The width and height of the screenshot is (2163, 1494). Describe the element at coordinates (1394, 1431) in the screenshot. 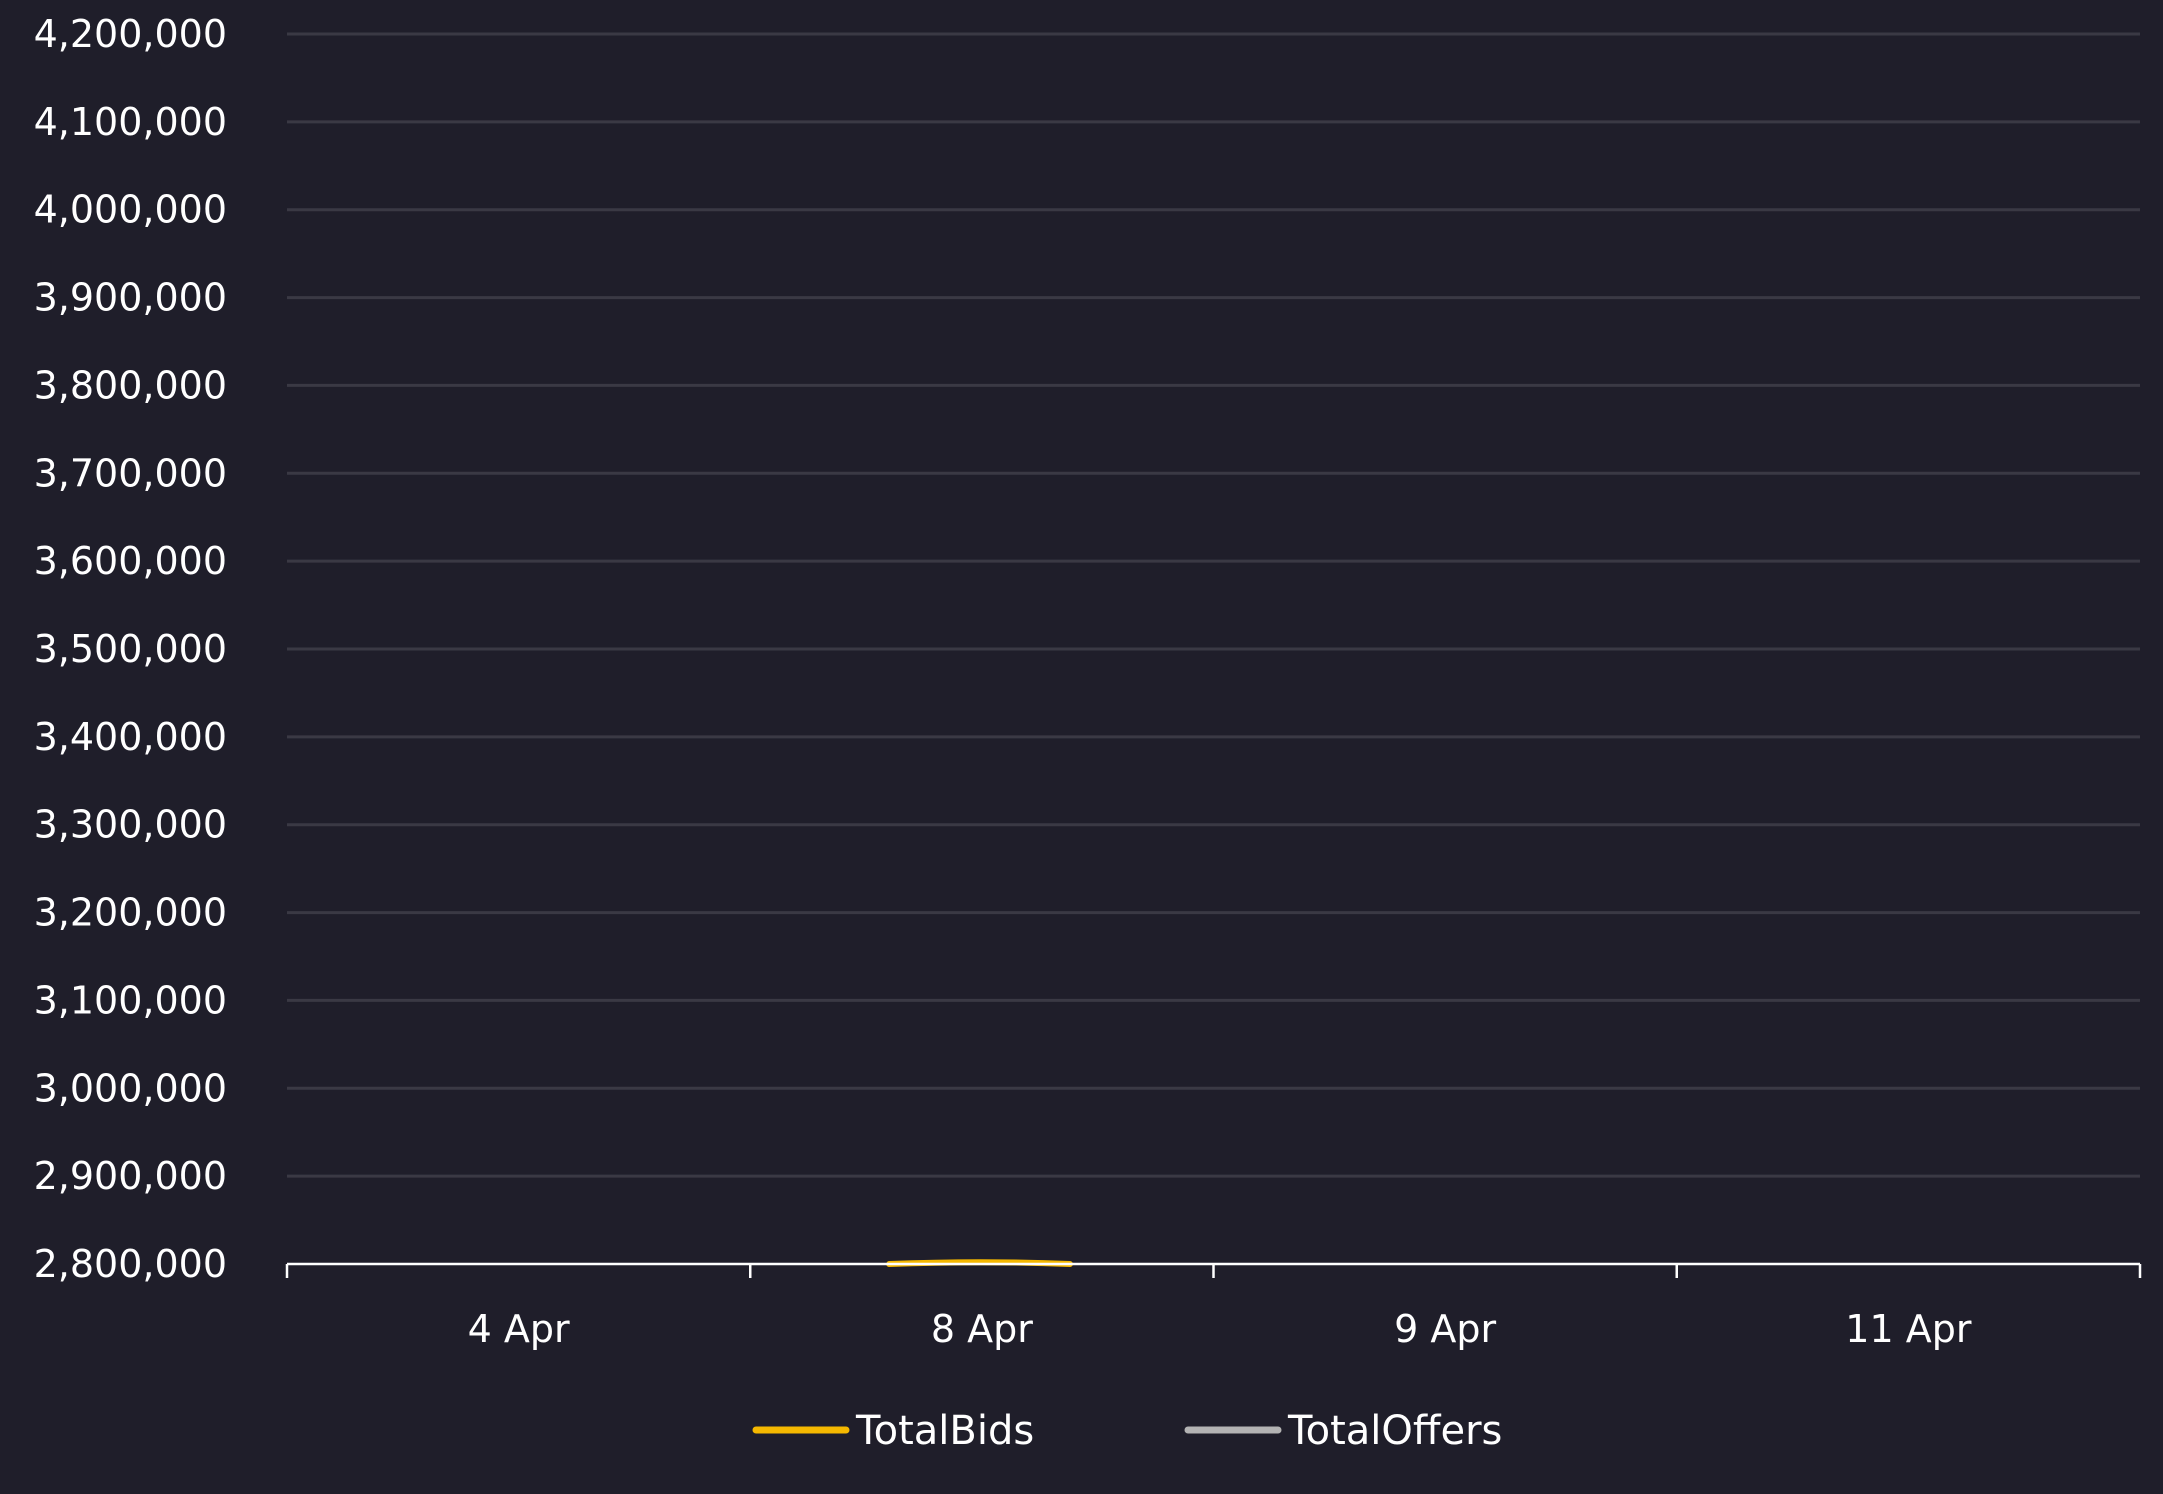

I see `legend-label: TotalOffers` at that location.